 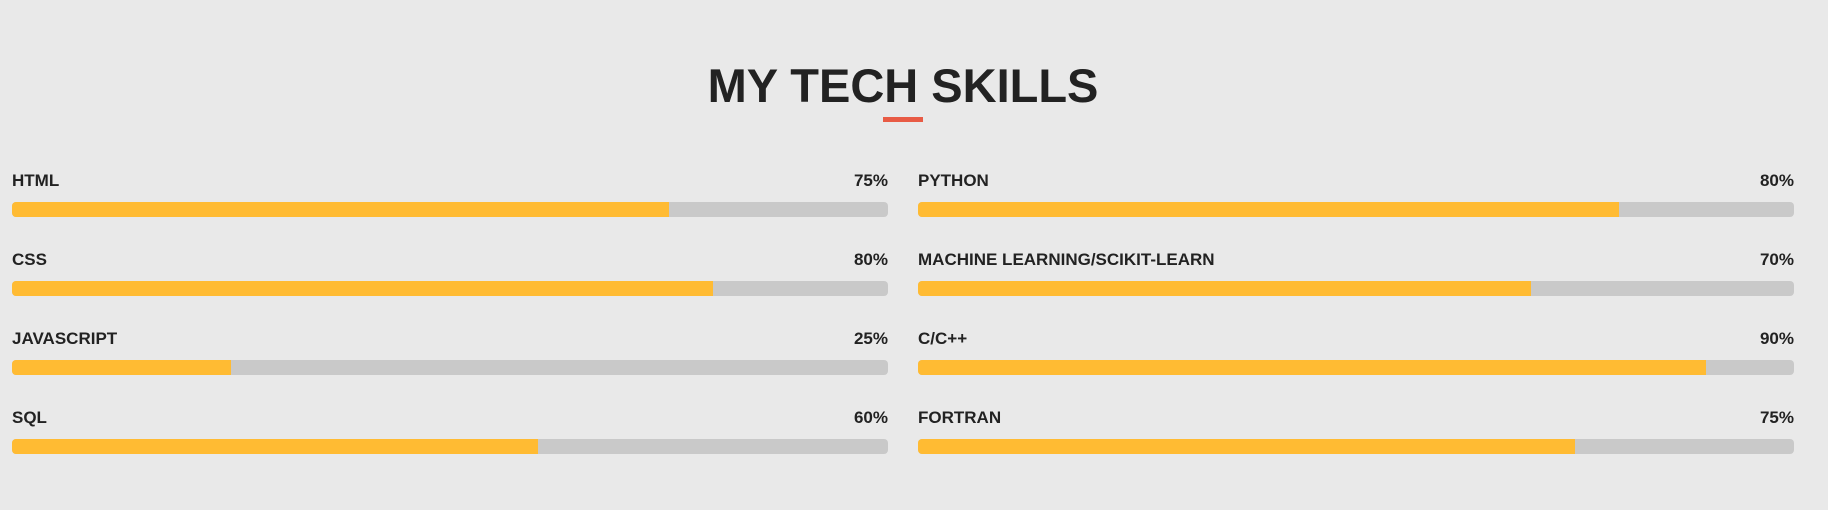 I want to click on skill-item-css: CSS 80%, so click(x=450, y=284).